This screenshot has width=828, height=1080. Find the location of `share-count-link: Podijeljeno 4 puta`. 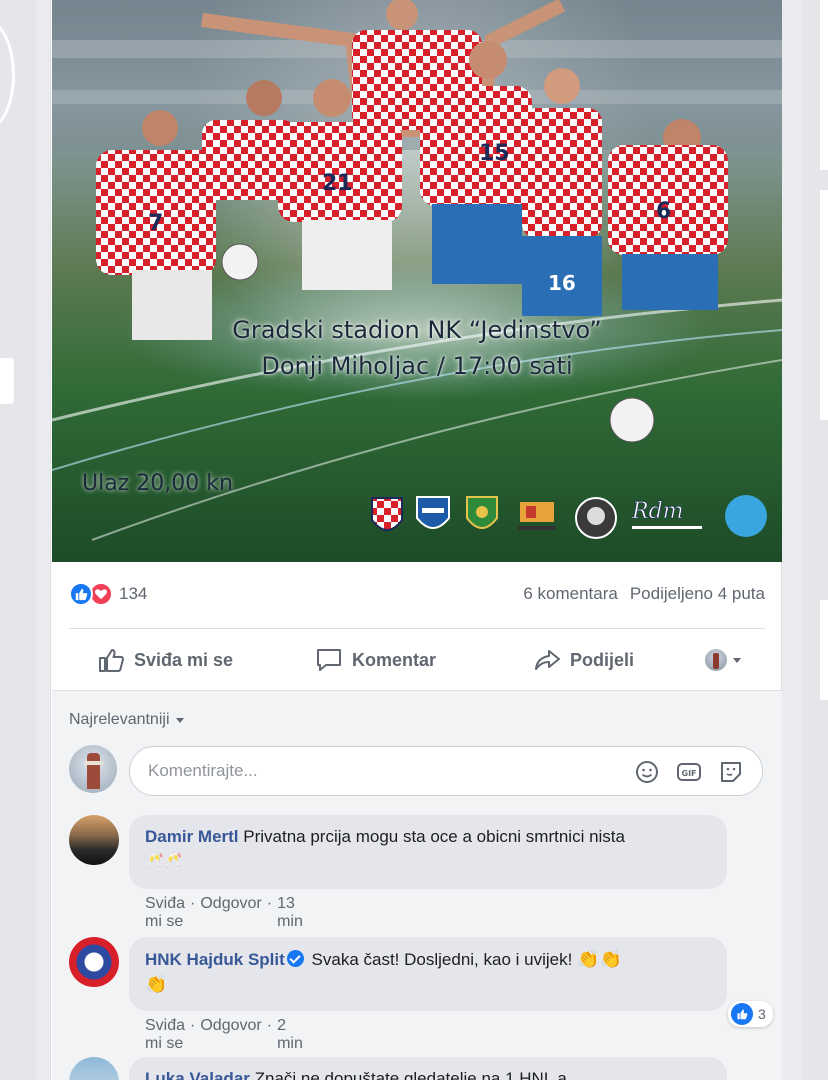

share-count-link: Podijeljeno 4 puta is located at coordinates (697, 594).